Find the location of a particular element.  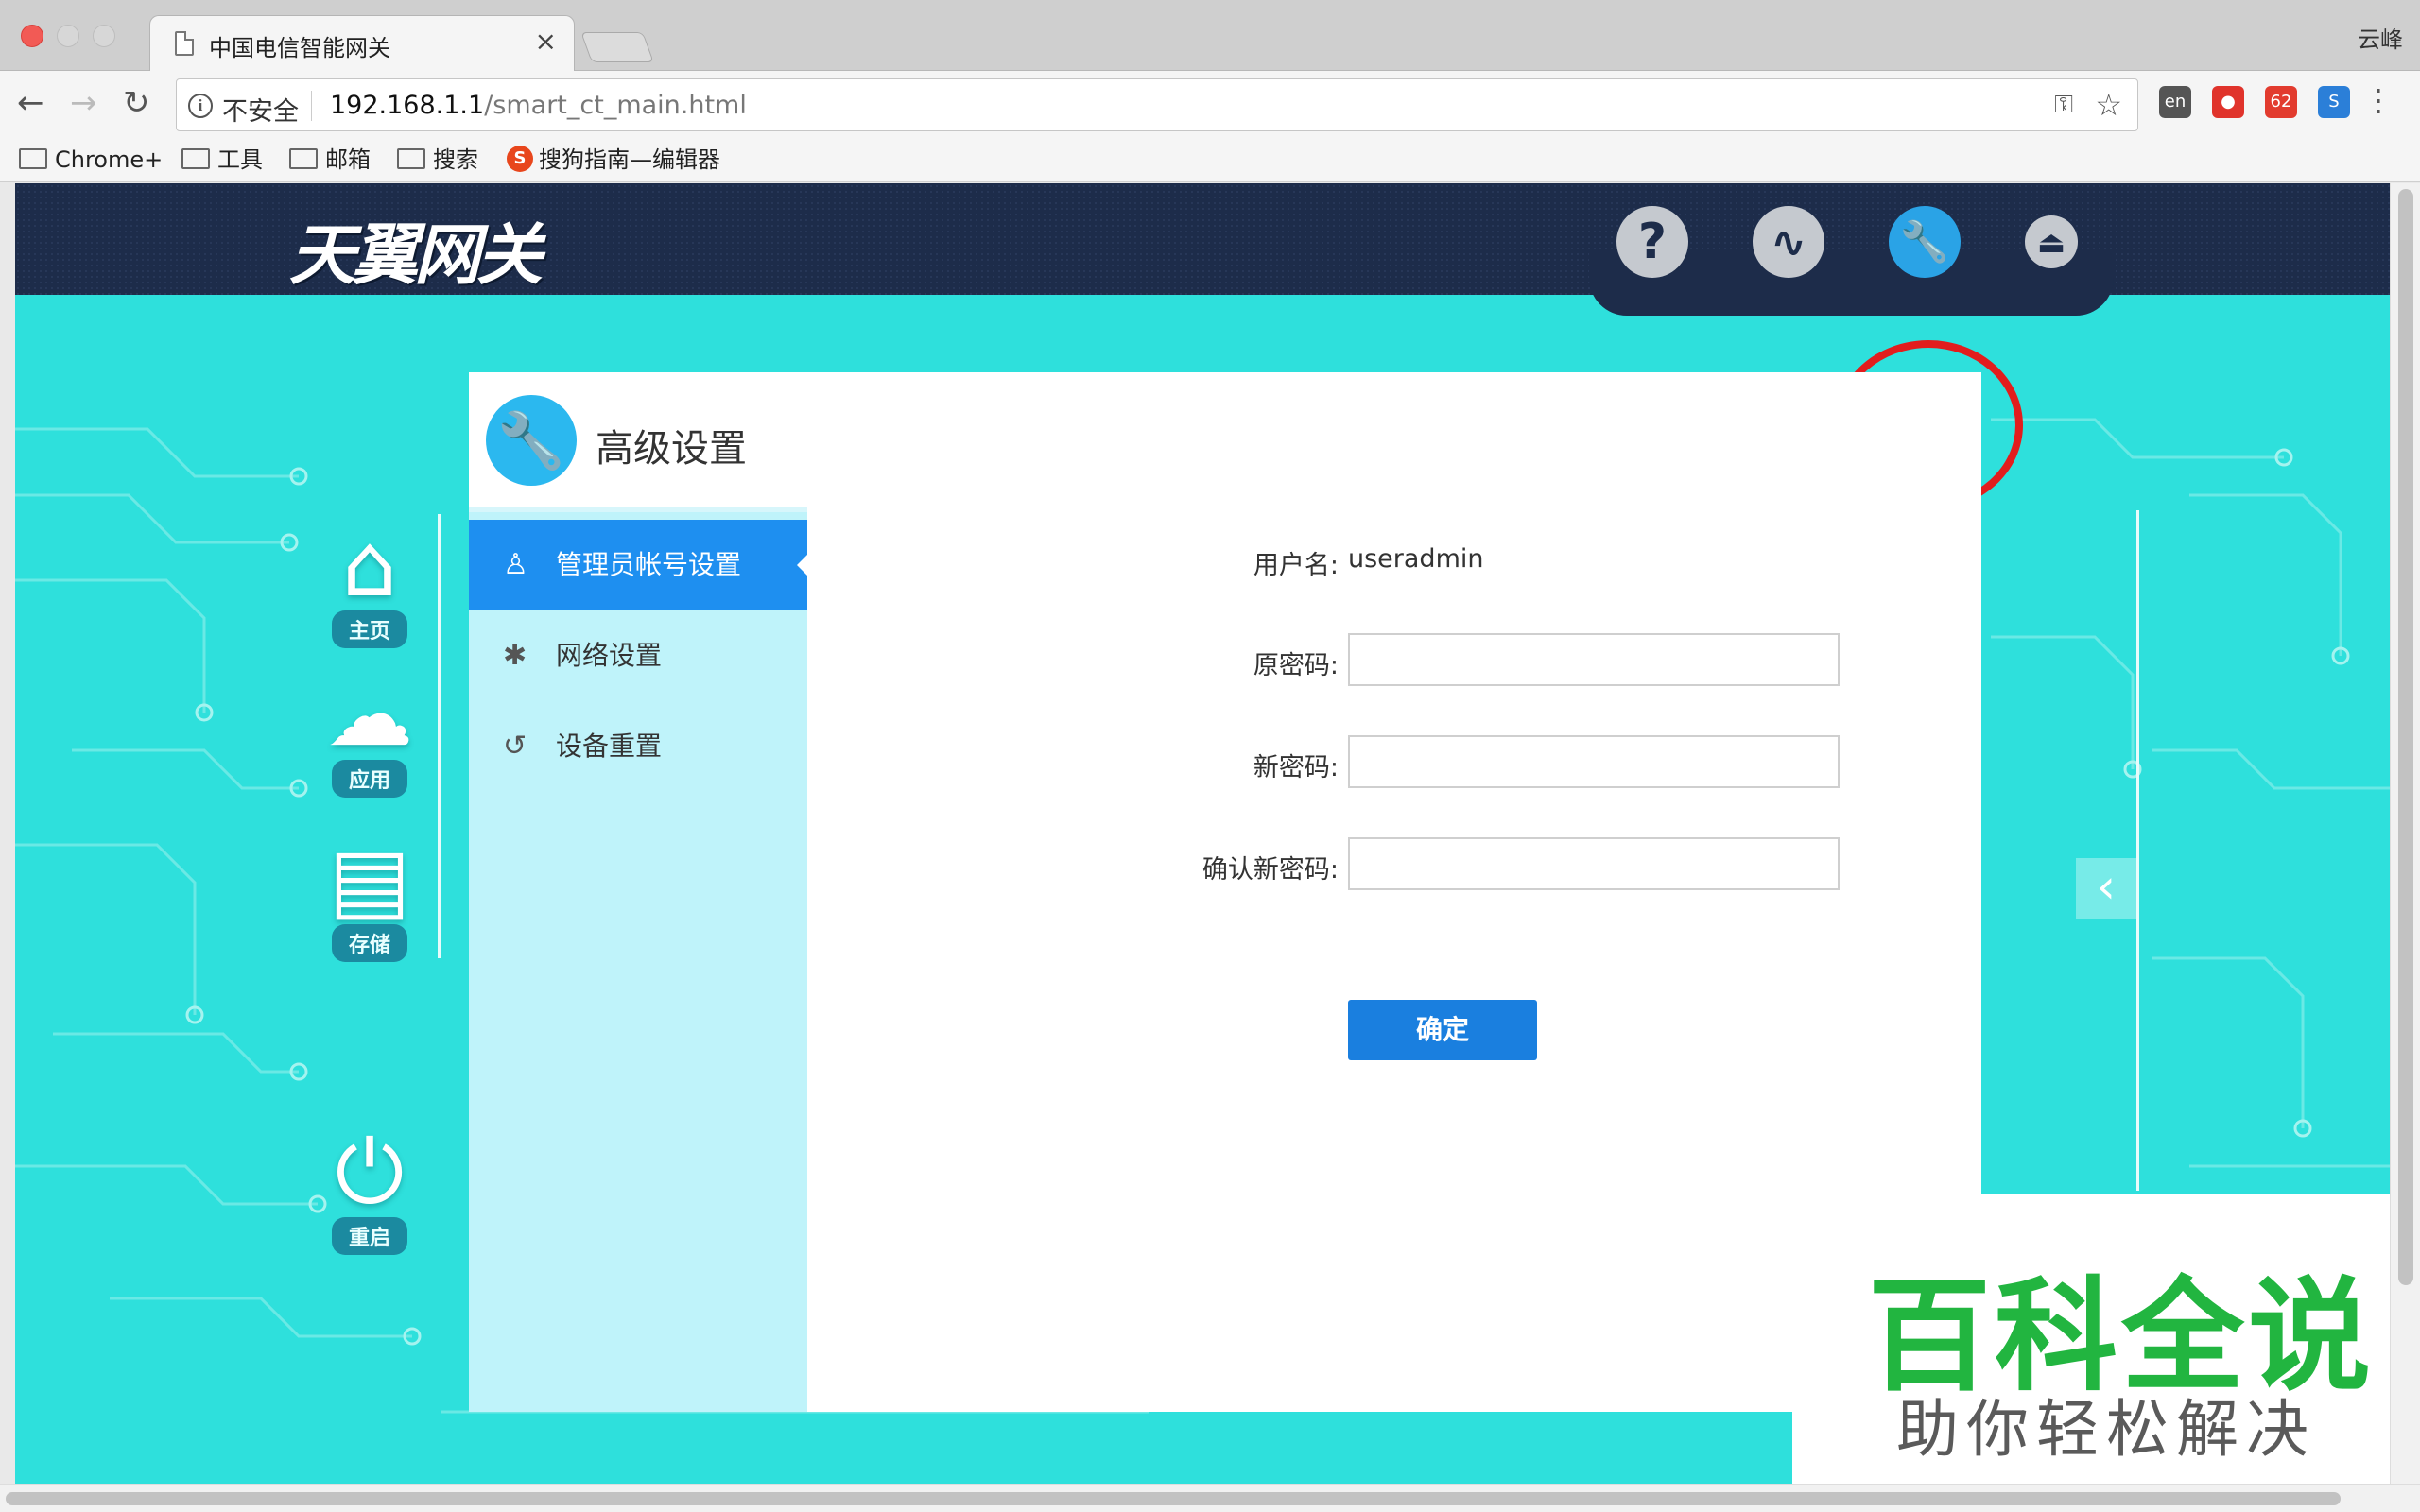

tianyi-gateway-logo: 天翼网关 is located at coordinates (416, 250).